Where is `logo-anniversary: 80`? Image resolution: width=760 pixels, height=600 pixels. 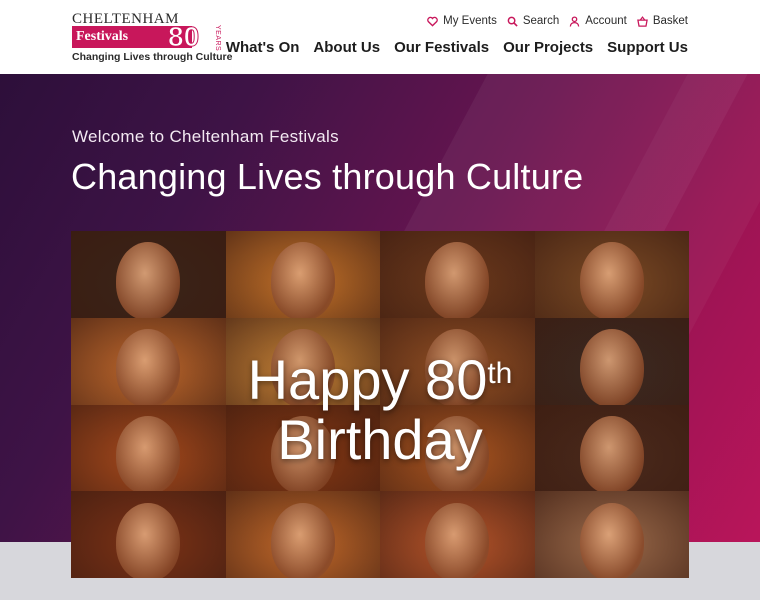
logo-anniversary: 80 is located at coordinates (183, 36).